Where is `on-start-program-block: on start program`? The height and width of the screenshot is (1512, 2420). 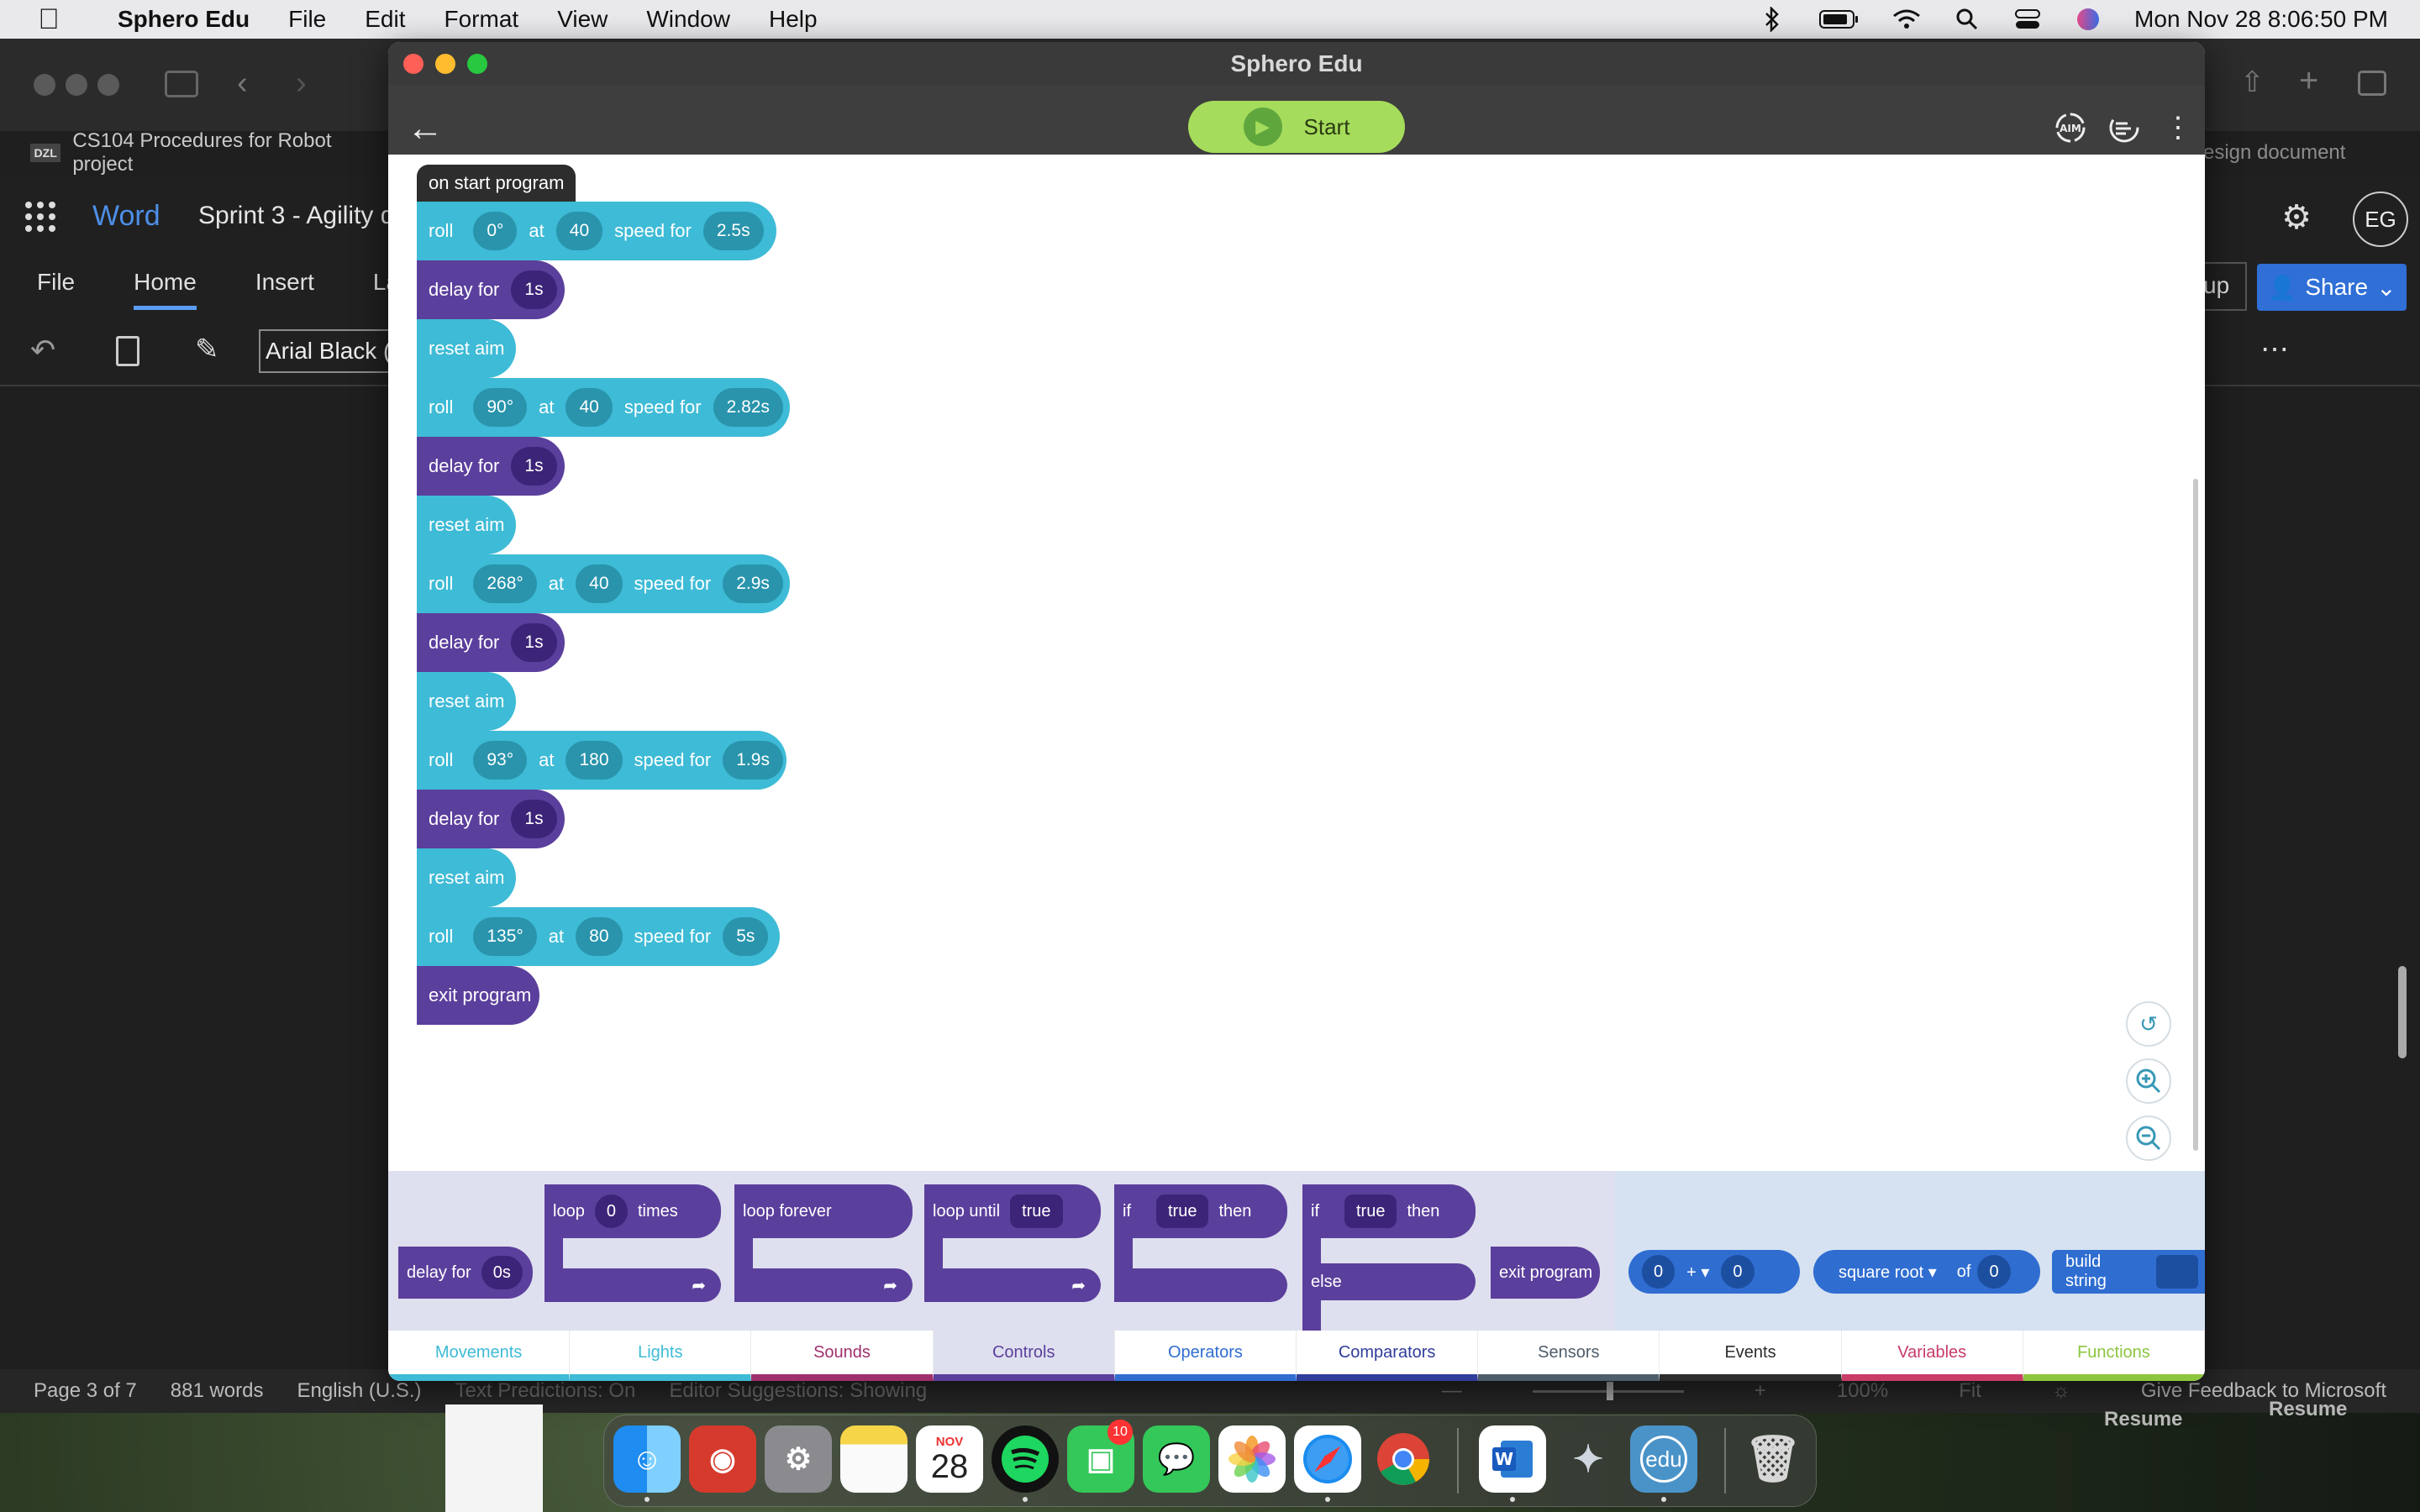
on-start-program-block: on start program is located at coordinates (496, 183).